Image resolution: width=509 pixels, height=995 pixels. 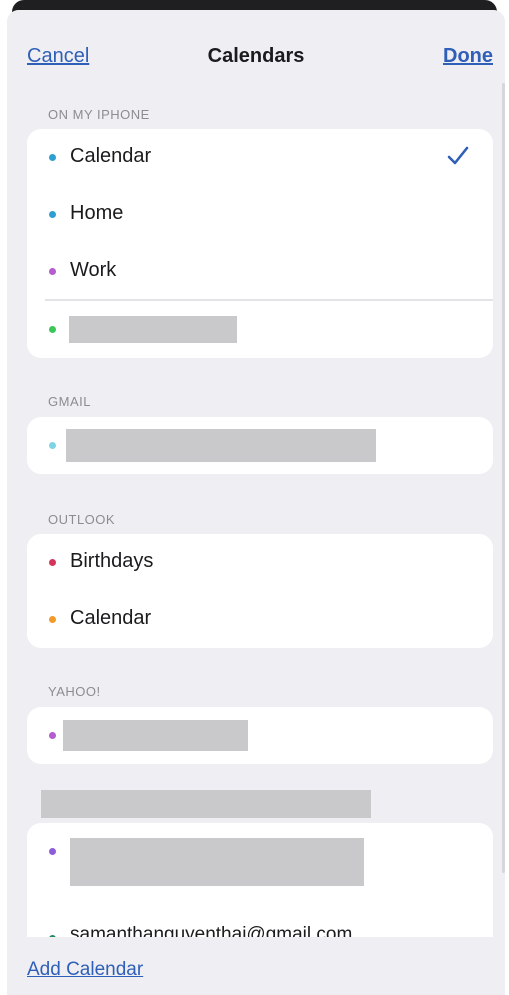 I want to click on calendar-row-calendar: Calendar, so click(x=260, y=157).